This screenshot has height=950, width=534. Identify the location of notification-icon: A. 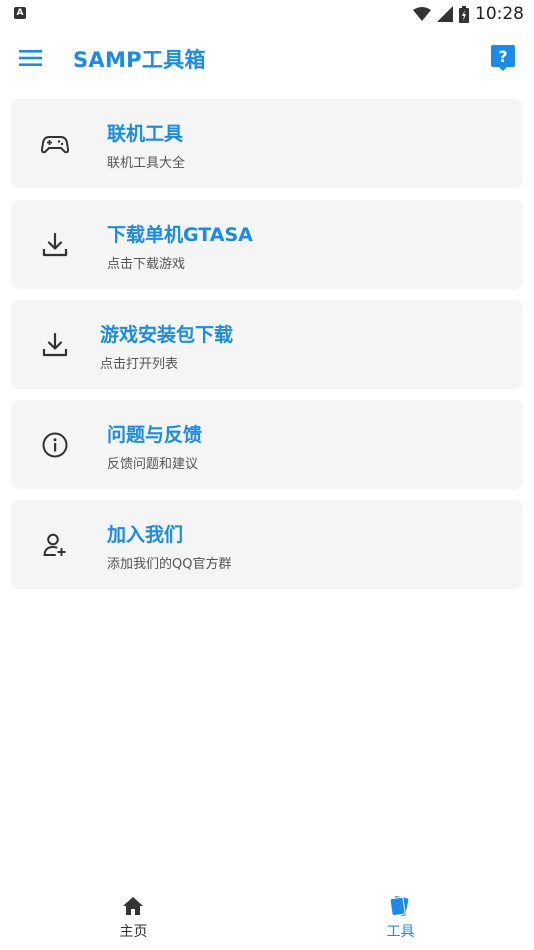
(20, 13).